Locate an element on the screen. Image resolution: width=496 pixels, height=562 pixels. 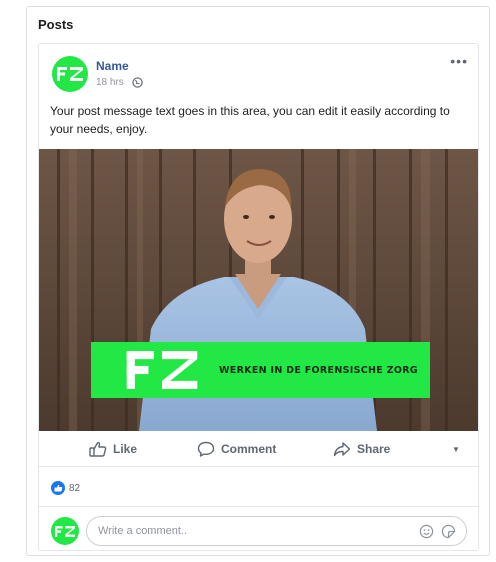
brand-banner: WERKEN IN DE FORENSISCHE ZORG is located at coordinates (260, 370).